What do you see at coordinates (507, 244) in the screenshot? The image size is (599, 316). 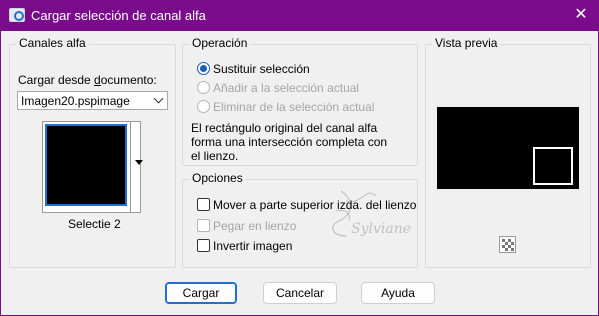 I see `zoom-checker-icon` at bounding box center [507, 244].